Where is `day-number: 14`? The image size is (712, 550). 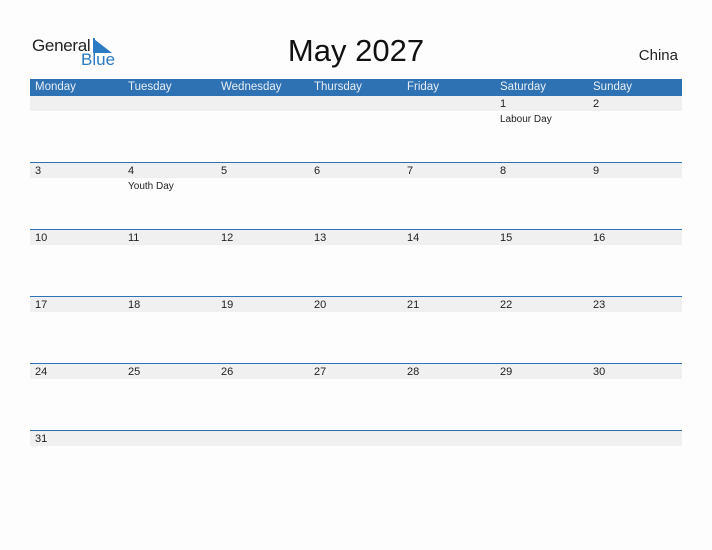 day-number: 14 is located at coordinates (413, 238).